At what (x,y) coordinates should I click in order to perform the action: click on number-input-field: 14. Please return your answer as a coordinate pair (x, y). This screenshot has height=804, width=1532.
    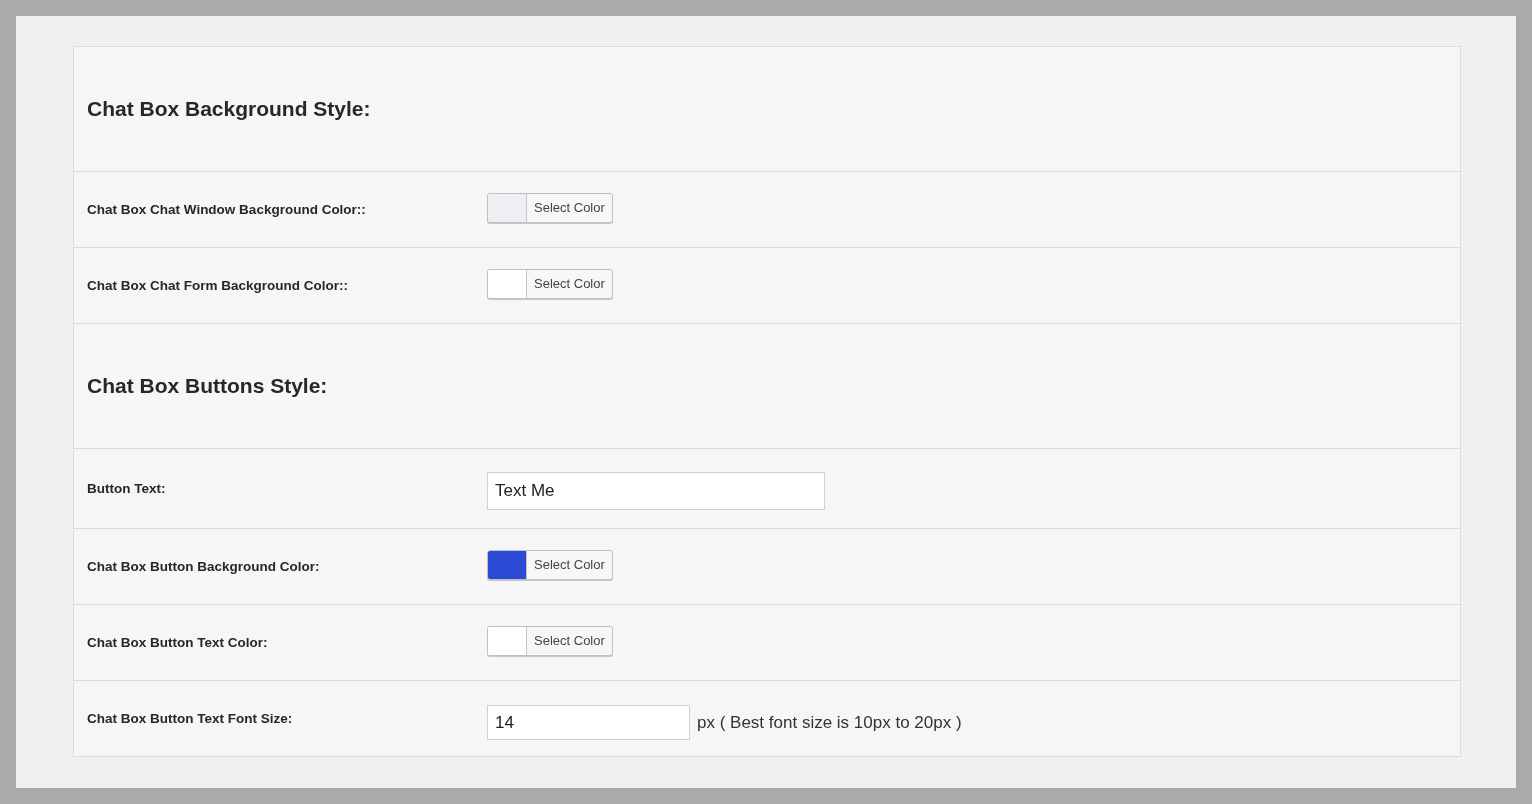
    Looking at the image, I should click on (588, 722).